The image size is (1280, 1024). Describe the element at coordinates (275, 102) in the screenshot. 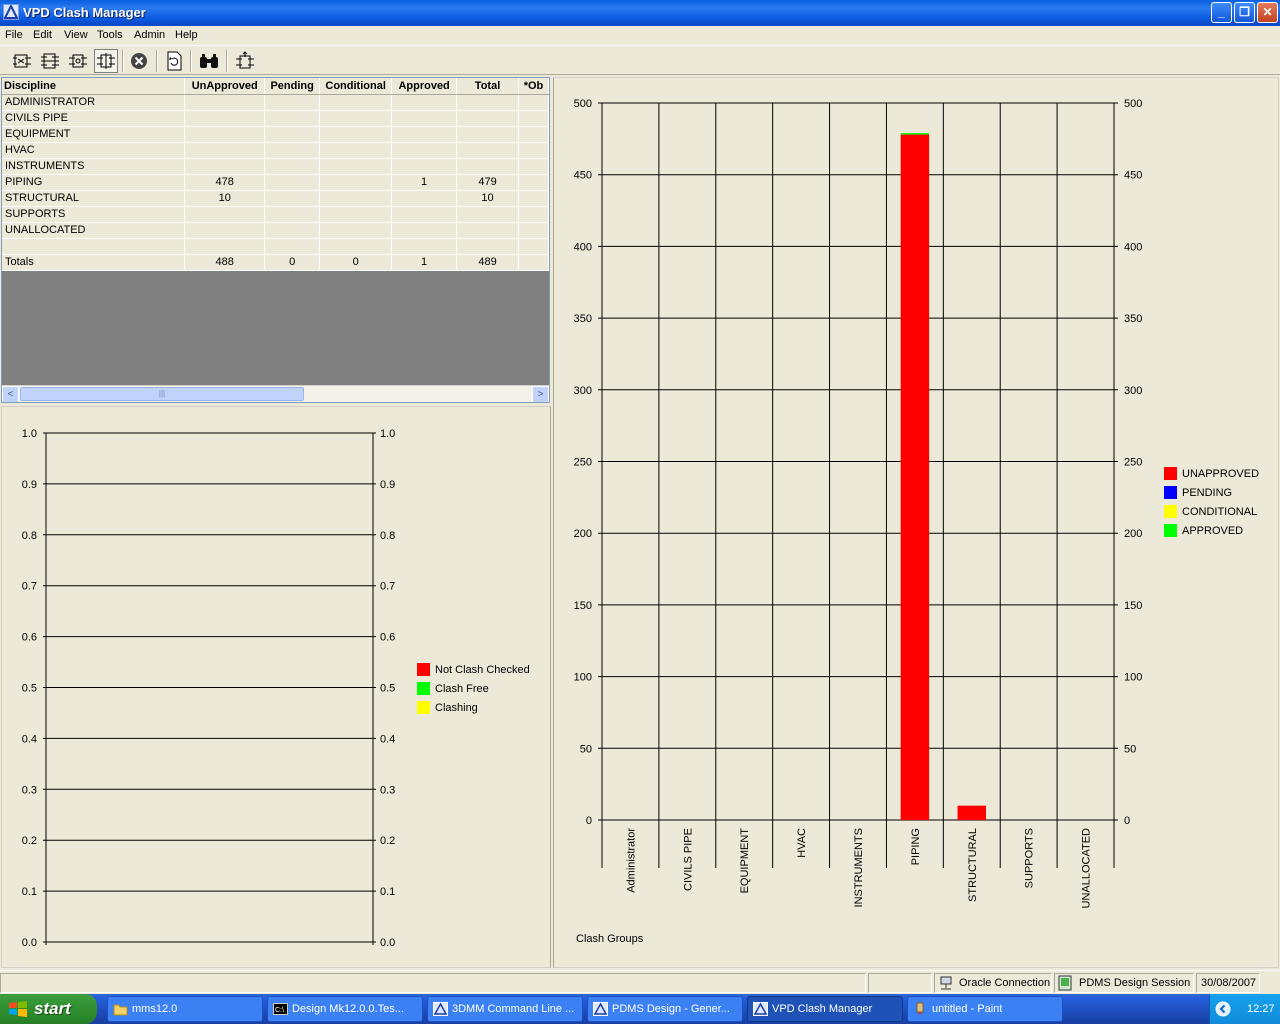

I see `table-row: ADMINISTRATOR` at that location.